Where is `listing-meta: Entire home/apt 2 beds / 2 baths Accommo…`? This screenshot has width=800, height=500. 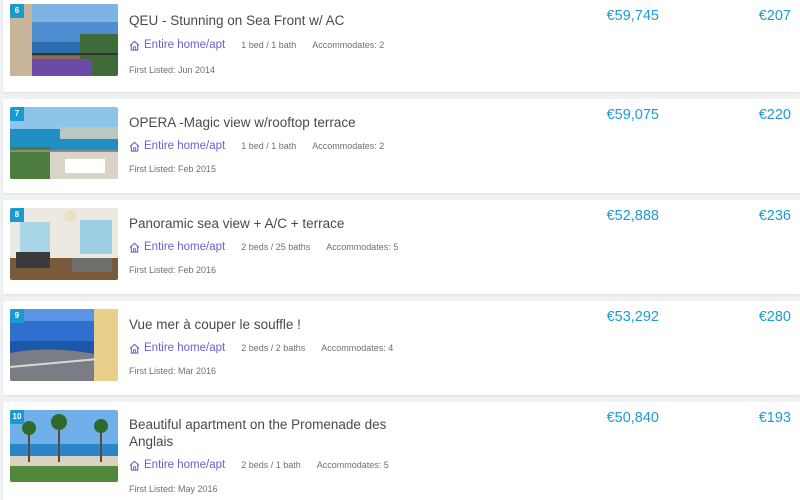 listing-meta: Entire home/apt 2 beds / 2 baths Accommo… is located at coordinates (261, 348).